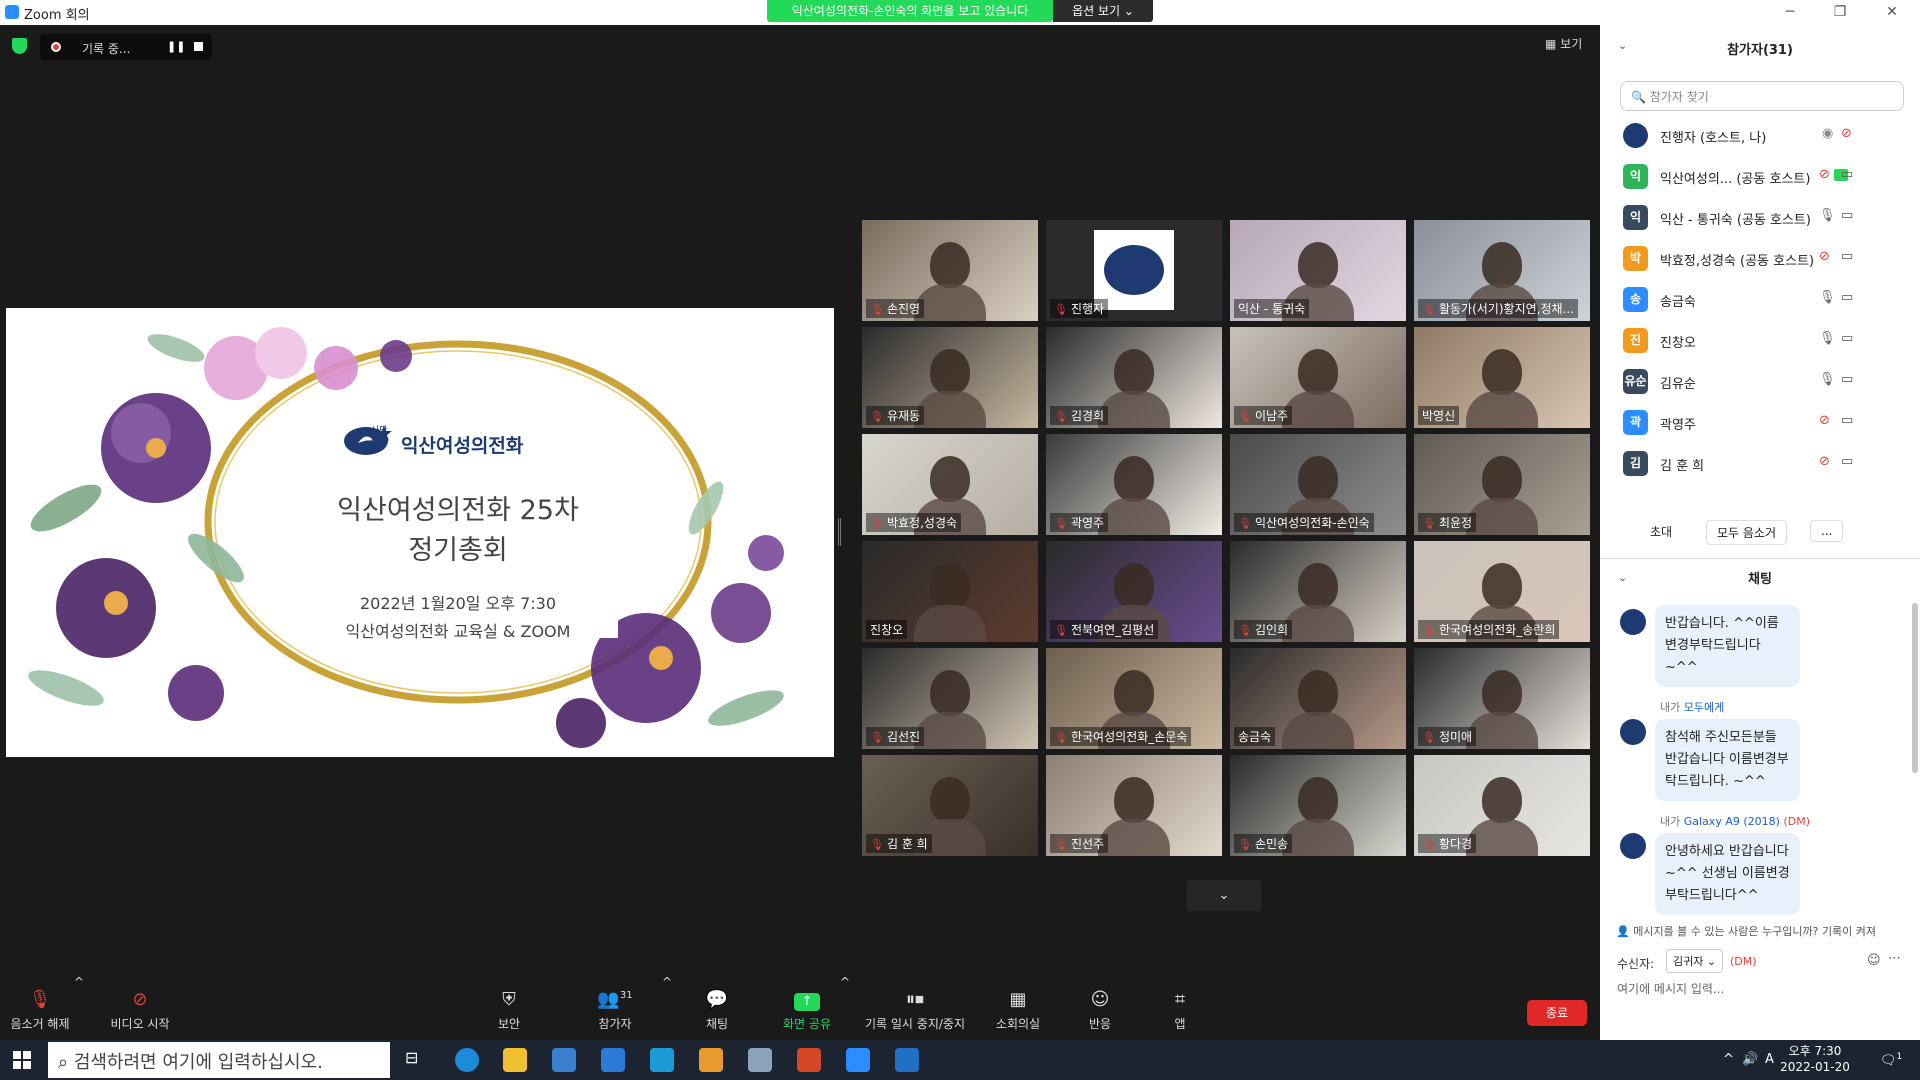 Image resolution: width=1920 pixels, height=1080 pixels. Describe the element at coordinates (1224, 895) in the screenshot. I see `gallery-next-button: ⌄` at that location.